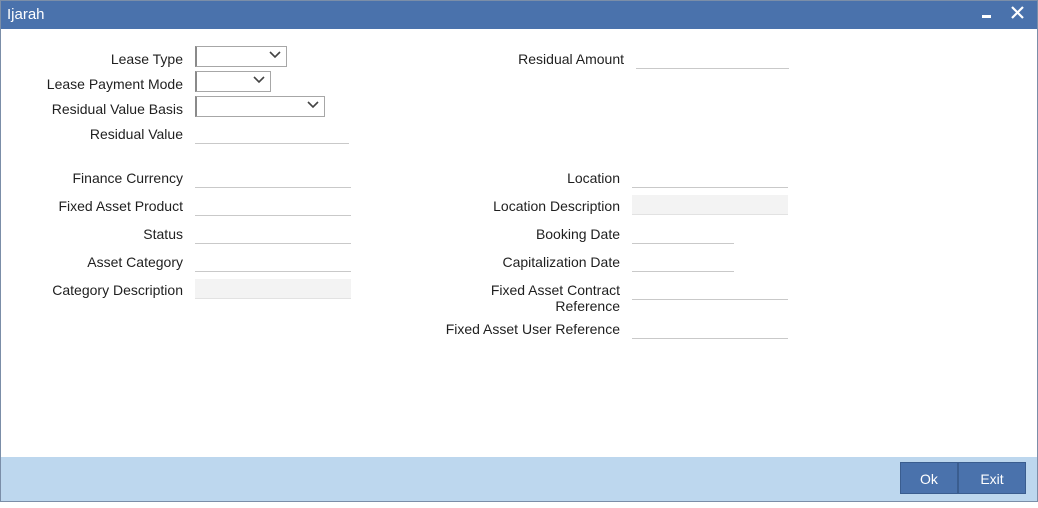  I want to click on category-description-label: Category Description, so click(117, 290).